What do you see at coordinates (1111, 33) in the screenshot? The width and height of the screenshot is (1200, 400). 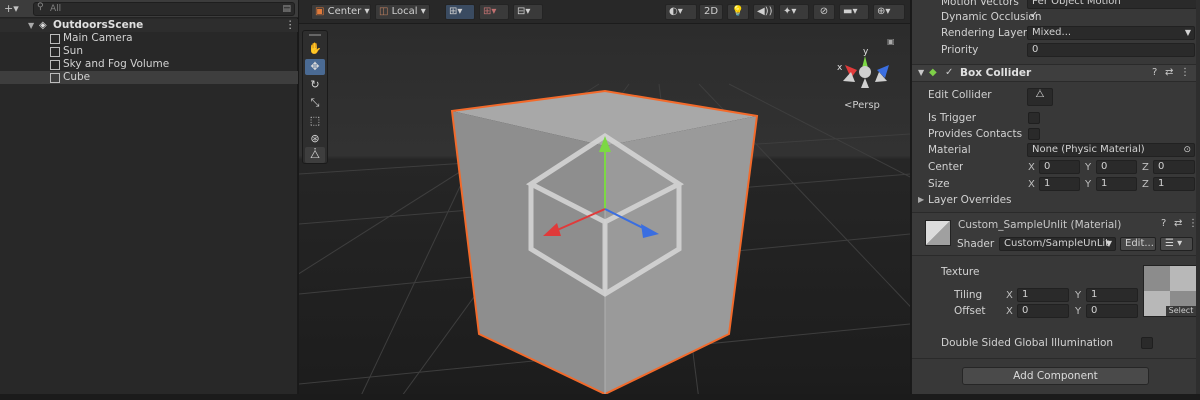 I see `rendering-layer-dropdown: Mixed... ▼` at bounding box center [1111, 33].